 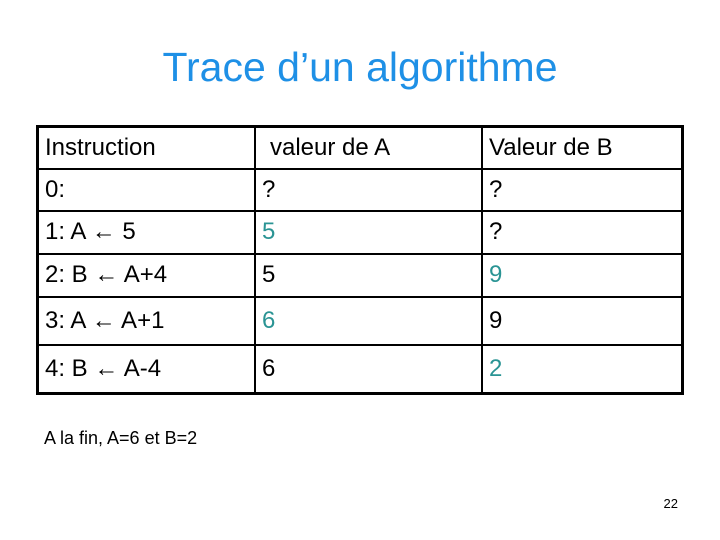 I want to click on table-row: 4: B ← A-4 6 2, so click(x=360, y=369).